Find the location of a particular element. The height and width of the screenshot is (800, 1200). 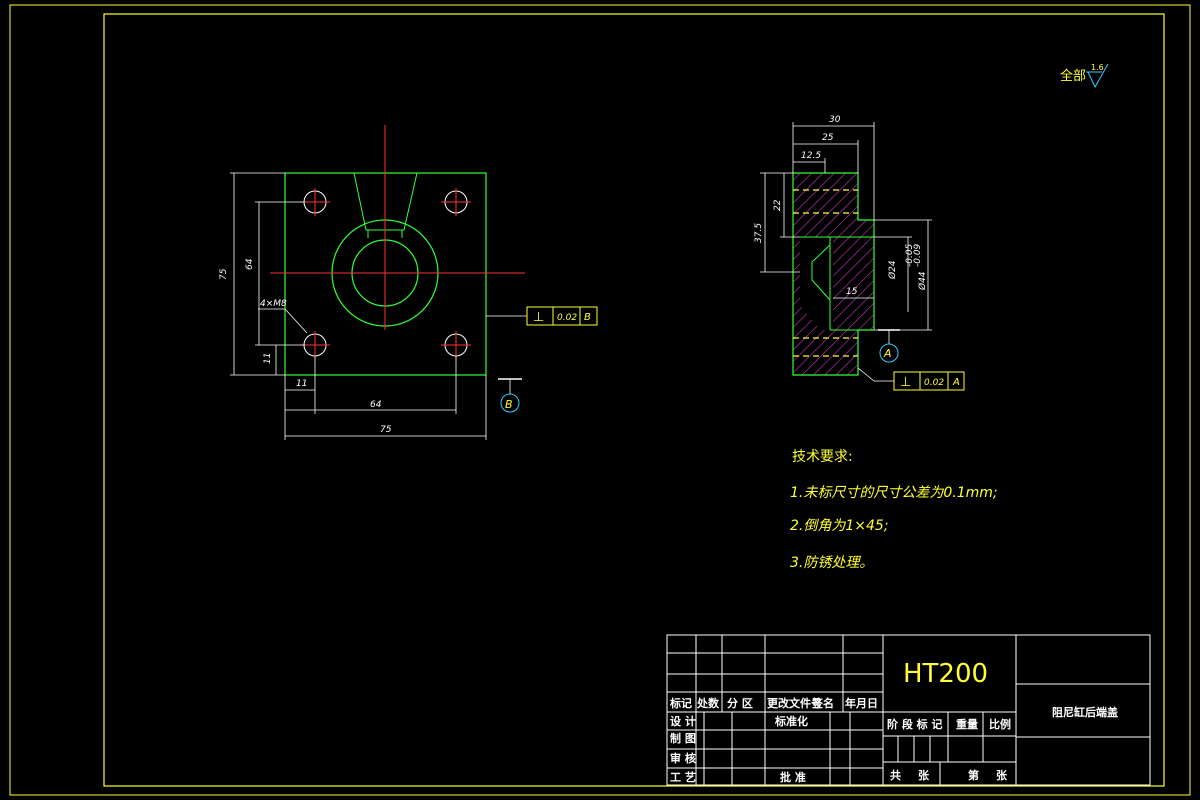

label-design: 设 计 is located at coordinates (683, 721).